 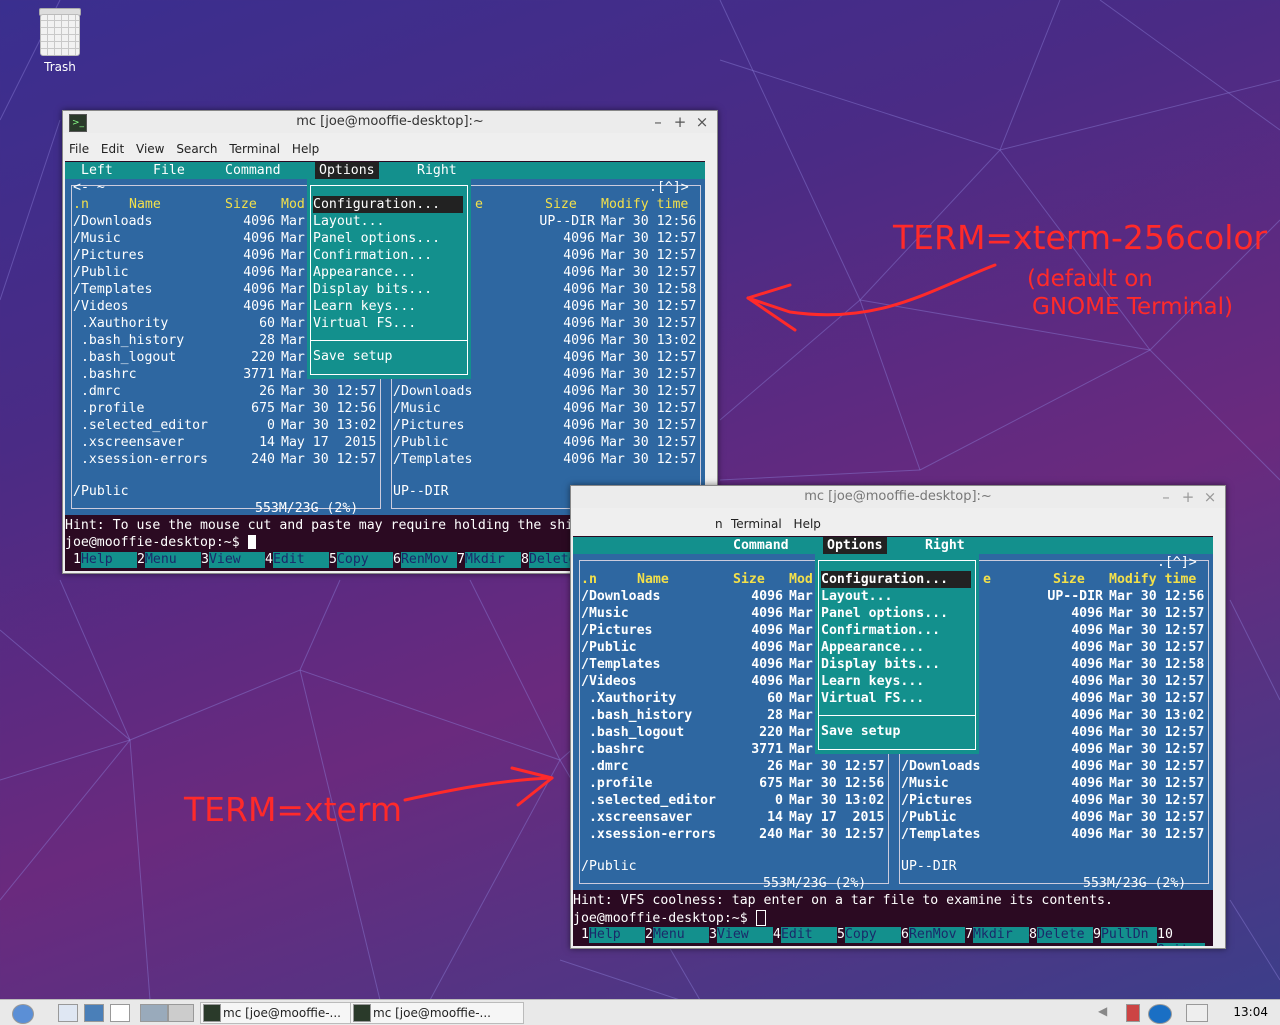 I want to click on hp-logo-icon, so click(x=1160, y=1014).